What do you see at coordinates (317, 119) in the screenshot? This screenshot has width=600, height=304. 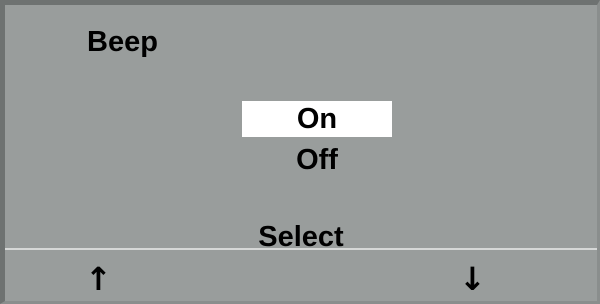 I see `option-on: On` at bounding box center [317, 119].